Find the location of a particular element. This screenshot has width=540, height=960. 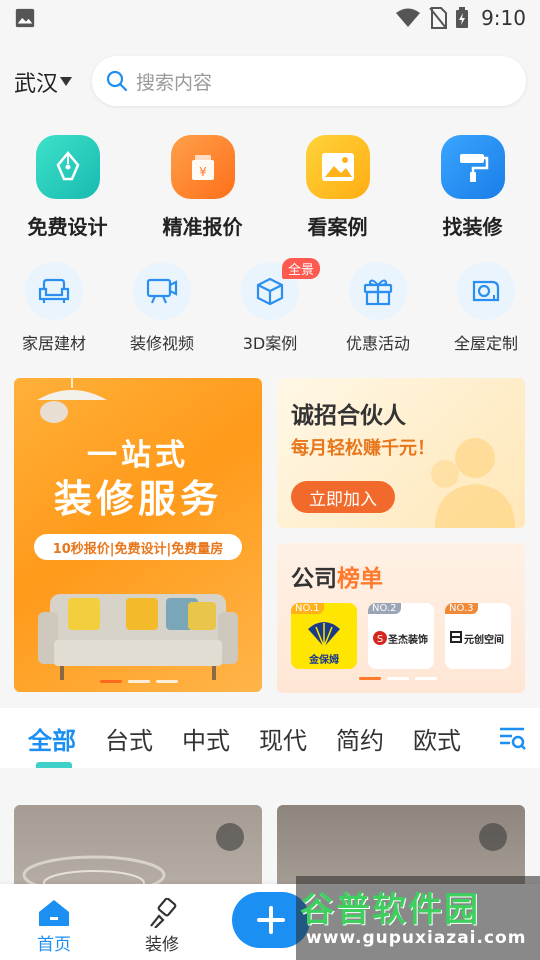

svg-text: S is located at coordinates (380, 639).